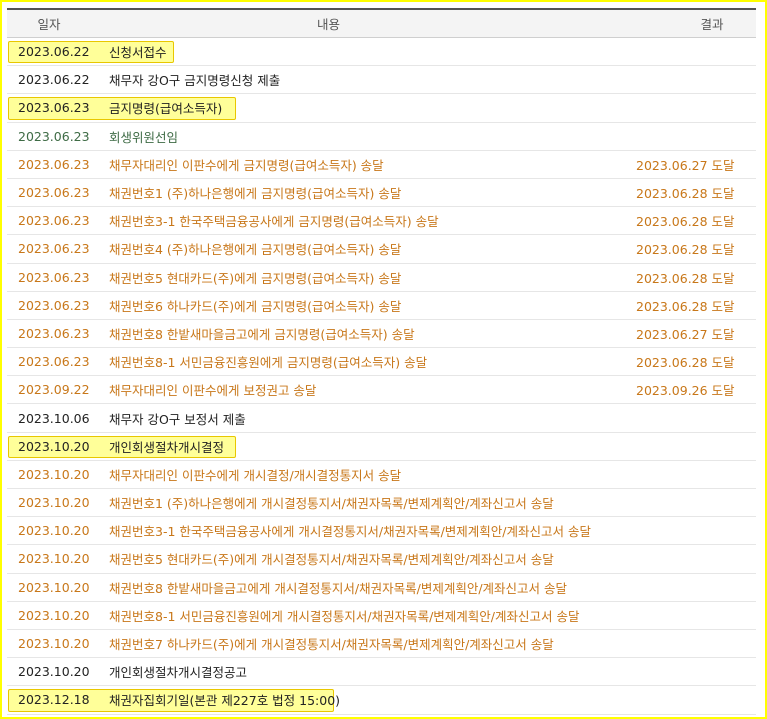  What do you see at coordinates (262, 334) in the screenshot?
I see `row-content: 채권번호8 한밭새마을금고에게 금지명령(급여소득자) 송달` at bounding box center [262, 334].